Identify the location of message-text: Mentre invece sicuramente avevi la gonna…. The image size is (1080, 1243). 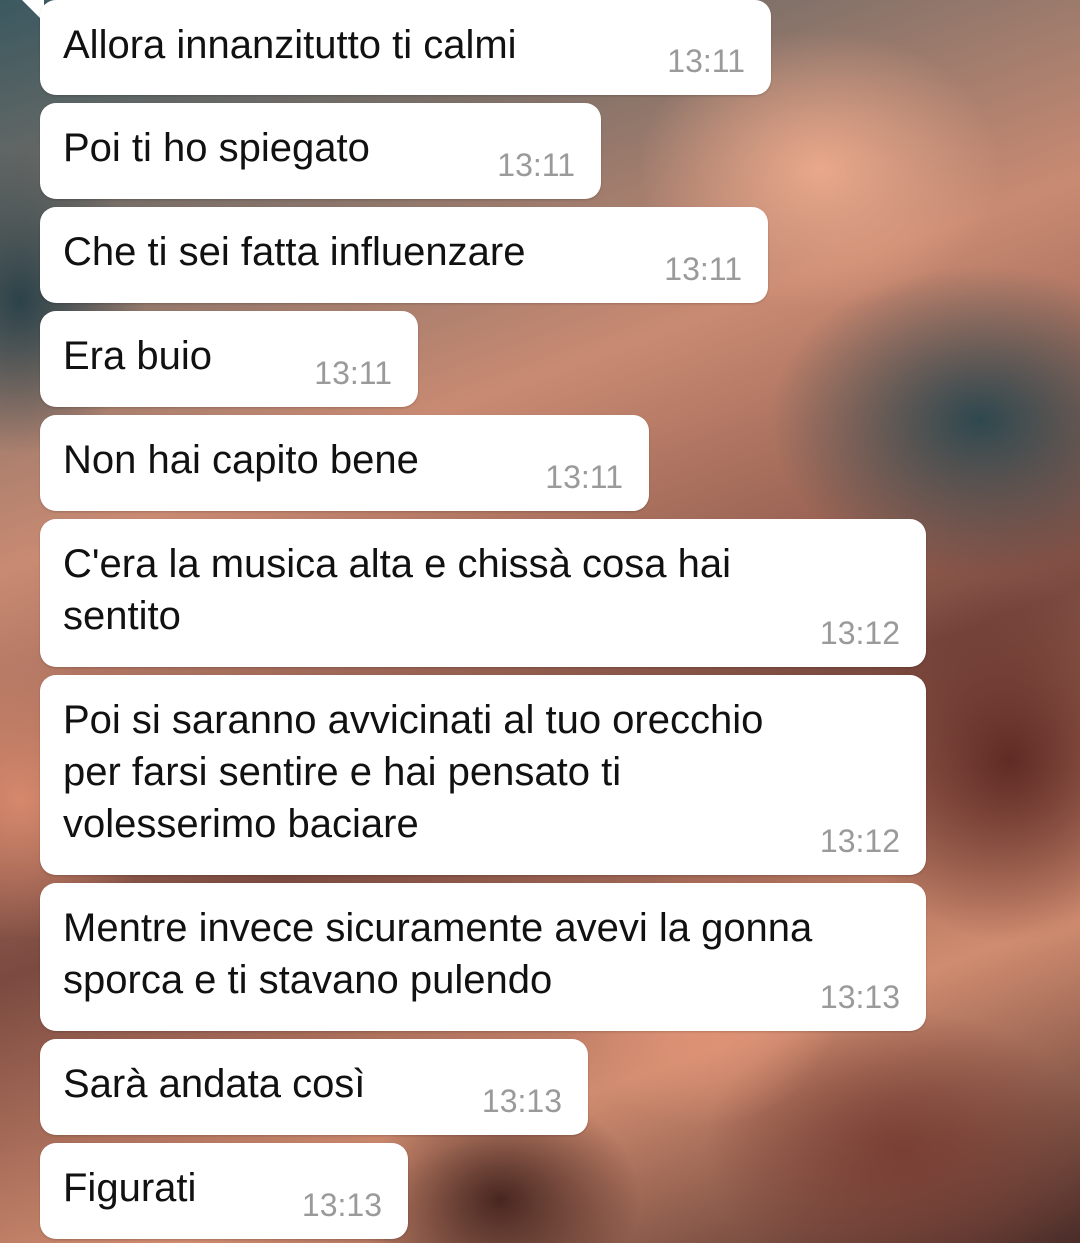
(438, 954).